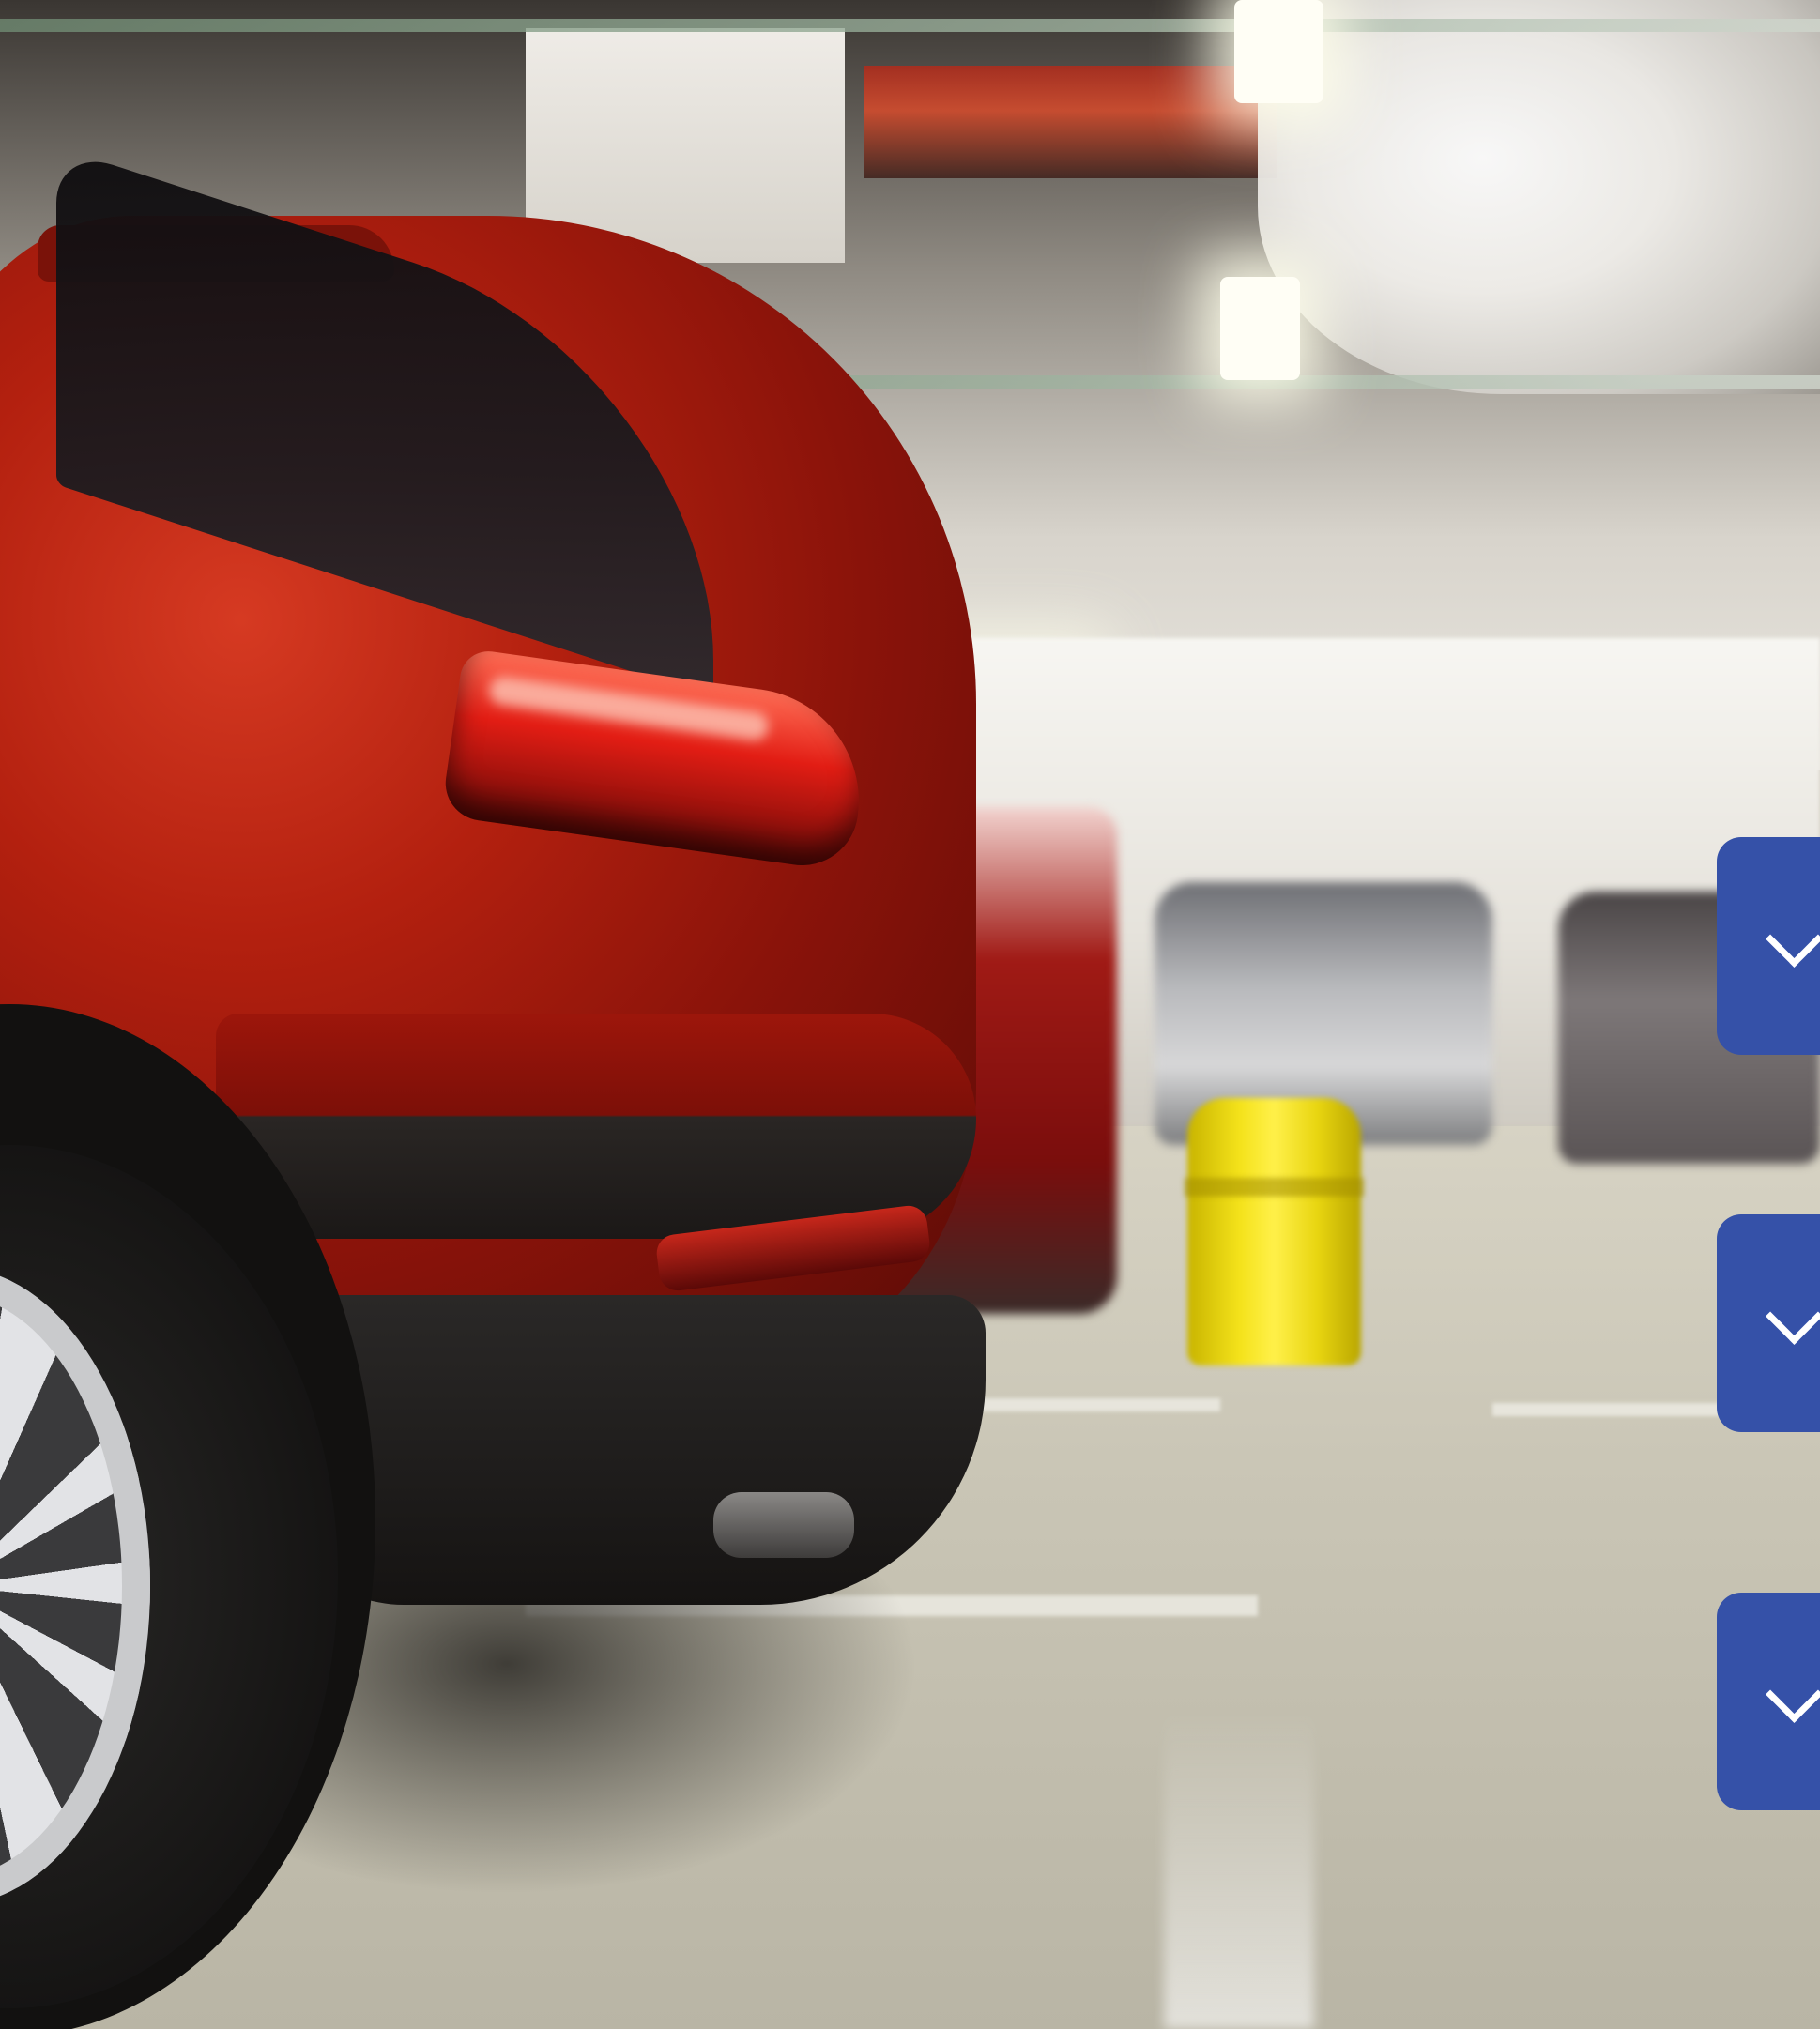 Image resolution: width=1820 pixels, height=2029 pixels. I want to click on ceiling-duct, so click(1539, 197).